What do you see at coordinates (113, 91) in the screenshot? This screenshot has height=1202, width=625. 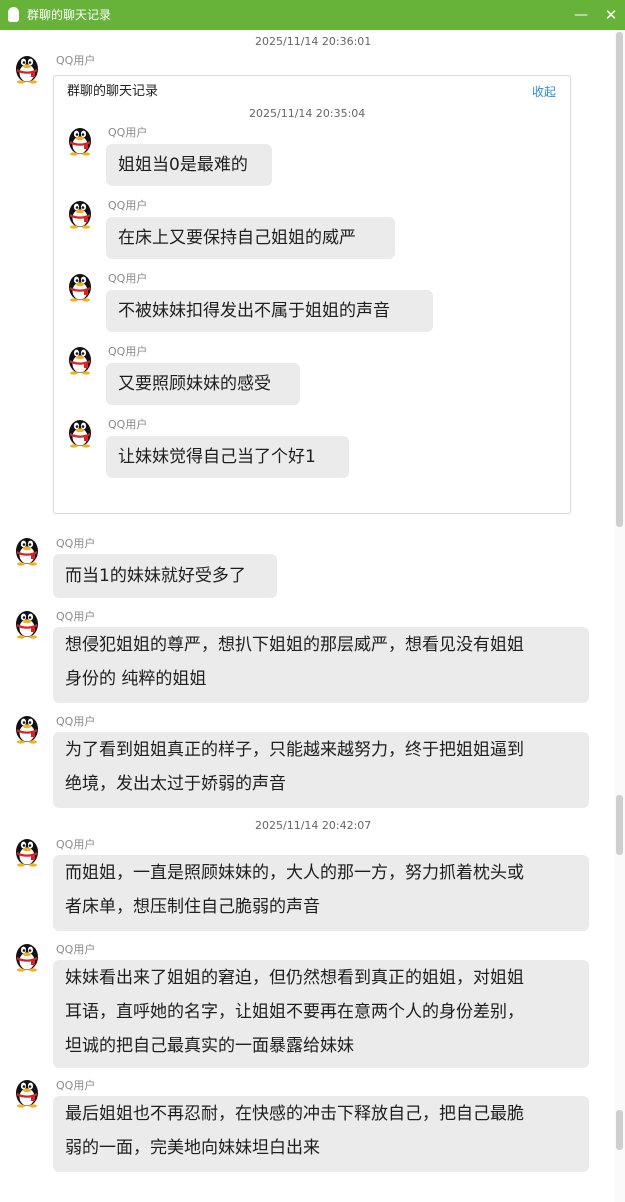 I see `forwarded-card-title: 群聊的聊天记录` at bounding box center [113, 91].